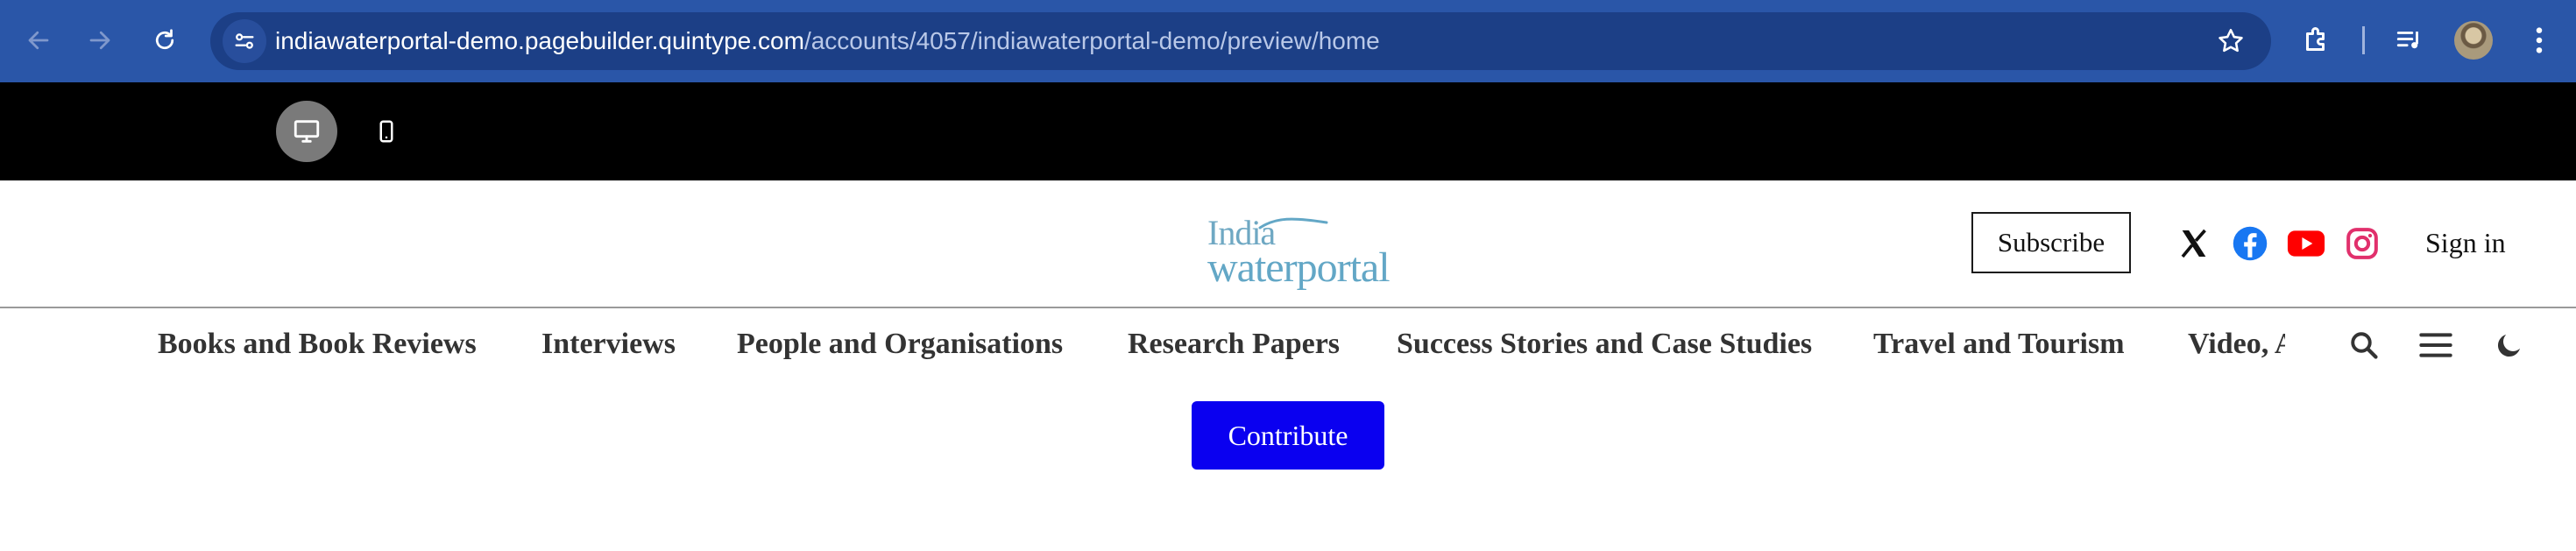 The image size is (2576, 551). What do you see at coordinates (1999, 344) in the screenshot?
I see `menu-item-travel: Travel and Tourism` at bounding box center [1999, 344].